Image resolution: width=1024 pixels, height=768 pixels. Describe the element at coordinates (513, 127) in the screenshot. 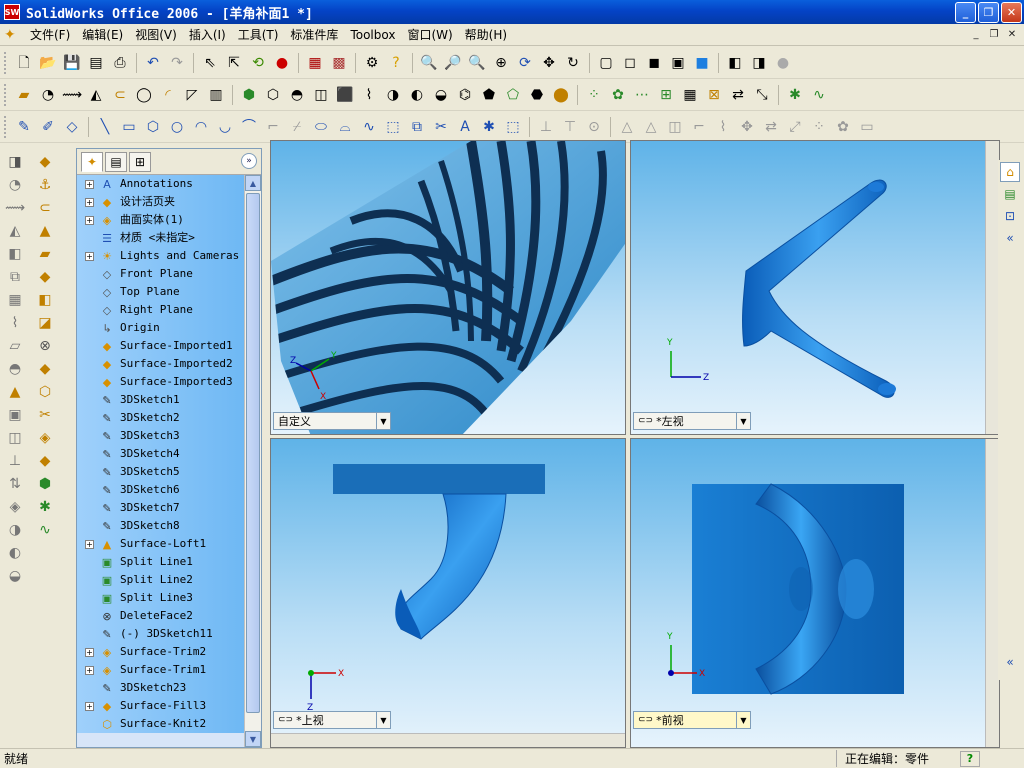

I see `construction-geometry-icon: ⬚` at that location.